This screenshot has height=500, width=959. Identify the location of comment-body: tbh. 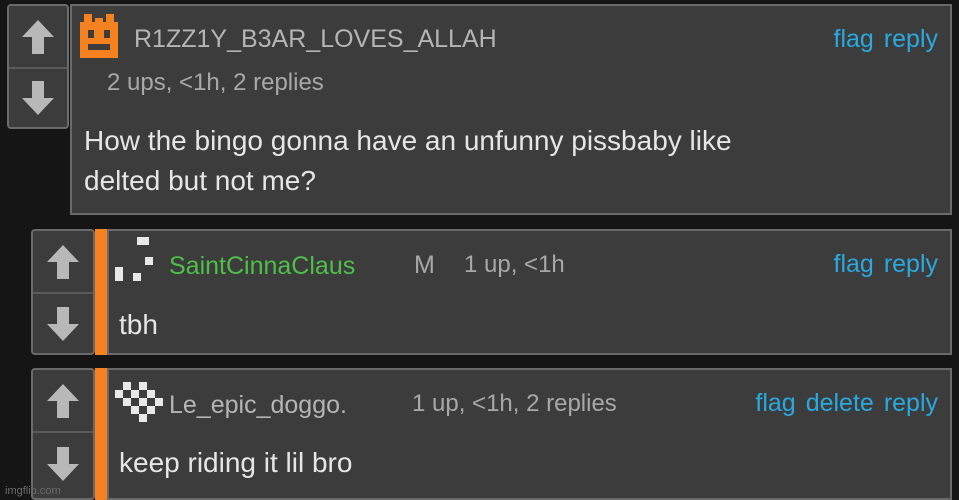
(138, 324).